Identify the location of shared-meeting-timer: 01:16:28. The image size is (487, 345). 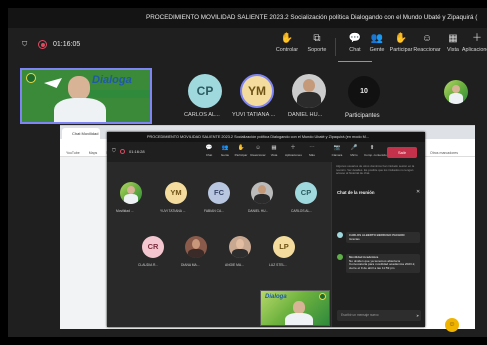
(137, 151).